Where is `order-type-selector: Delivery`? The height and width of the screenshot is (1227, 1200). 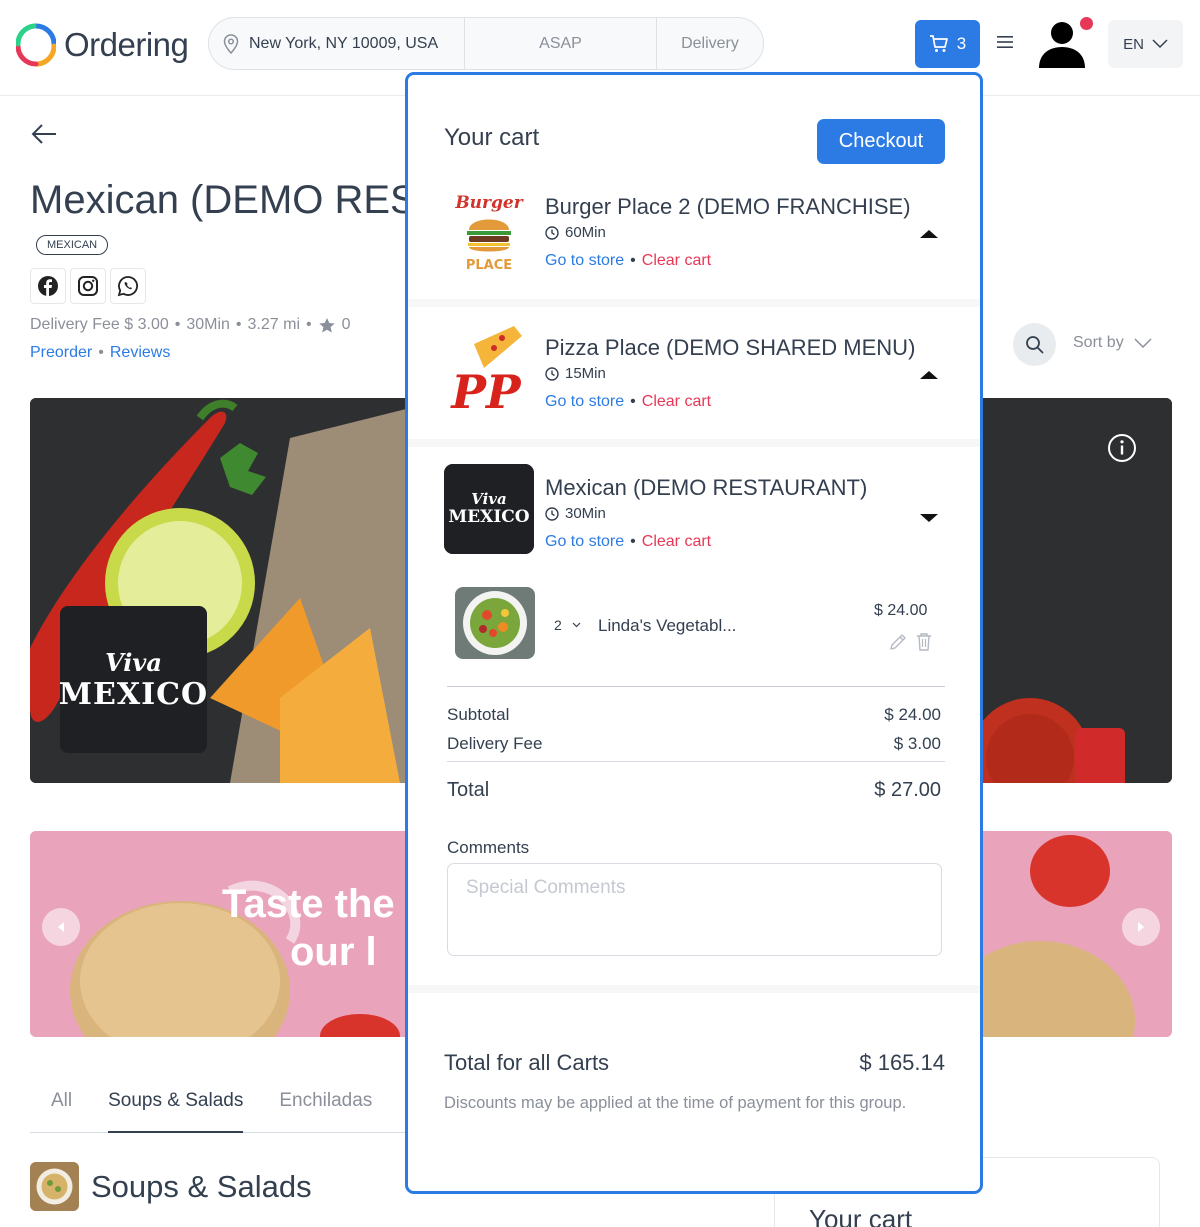 order-type-selector: Delivery is located at coordinates (710, 43).